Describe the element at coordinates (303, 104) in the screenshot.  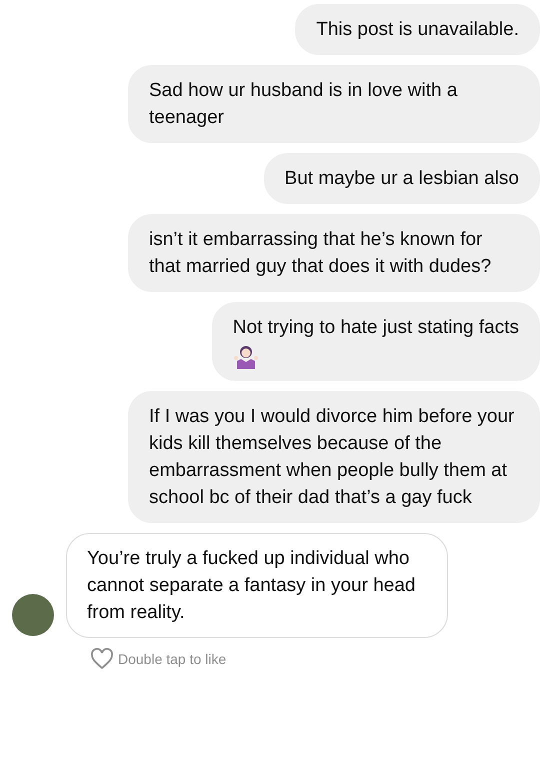
I see `message-text: Sad how ur husband is in love with a teenager` at that location.